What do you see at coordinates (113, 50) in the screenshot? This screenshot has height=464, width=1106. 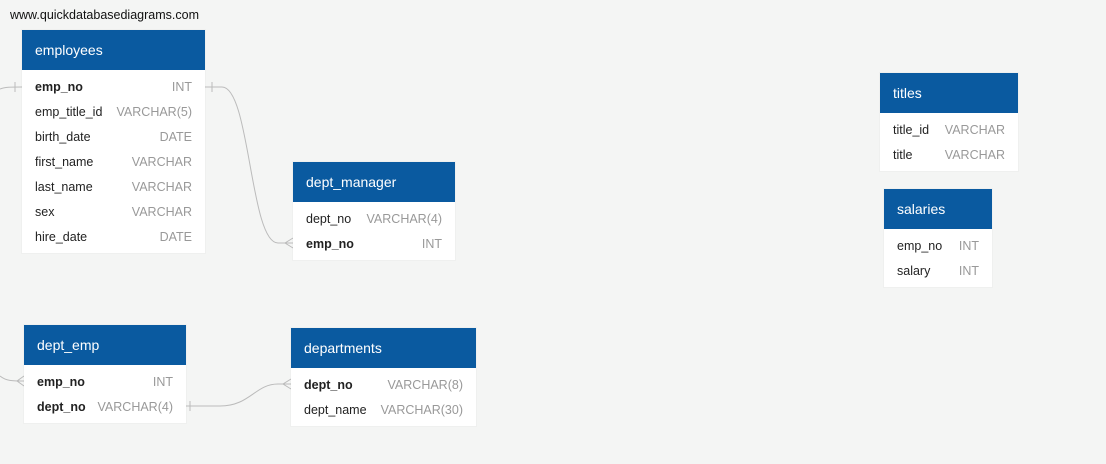 I see `table-header: employees` at bounding box center [113, 50].